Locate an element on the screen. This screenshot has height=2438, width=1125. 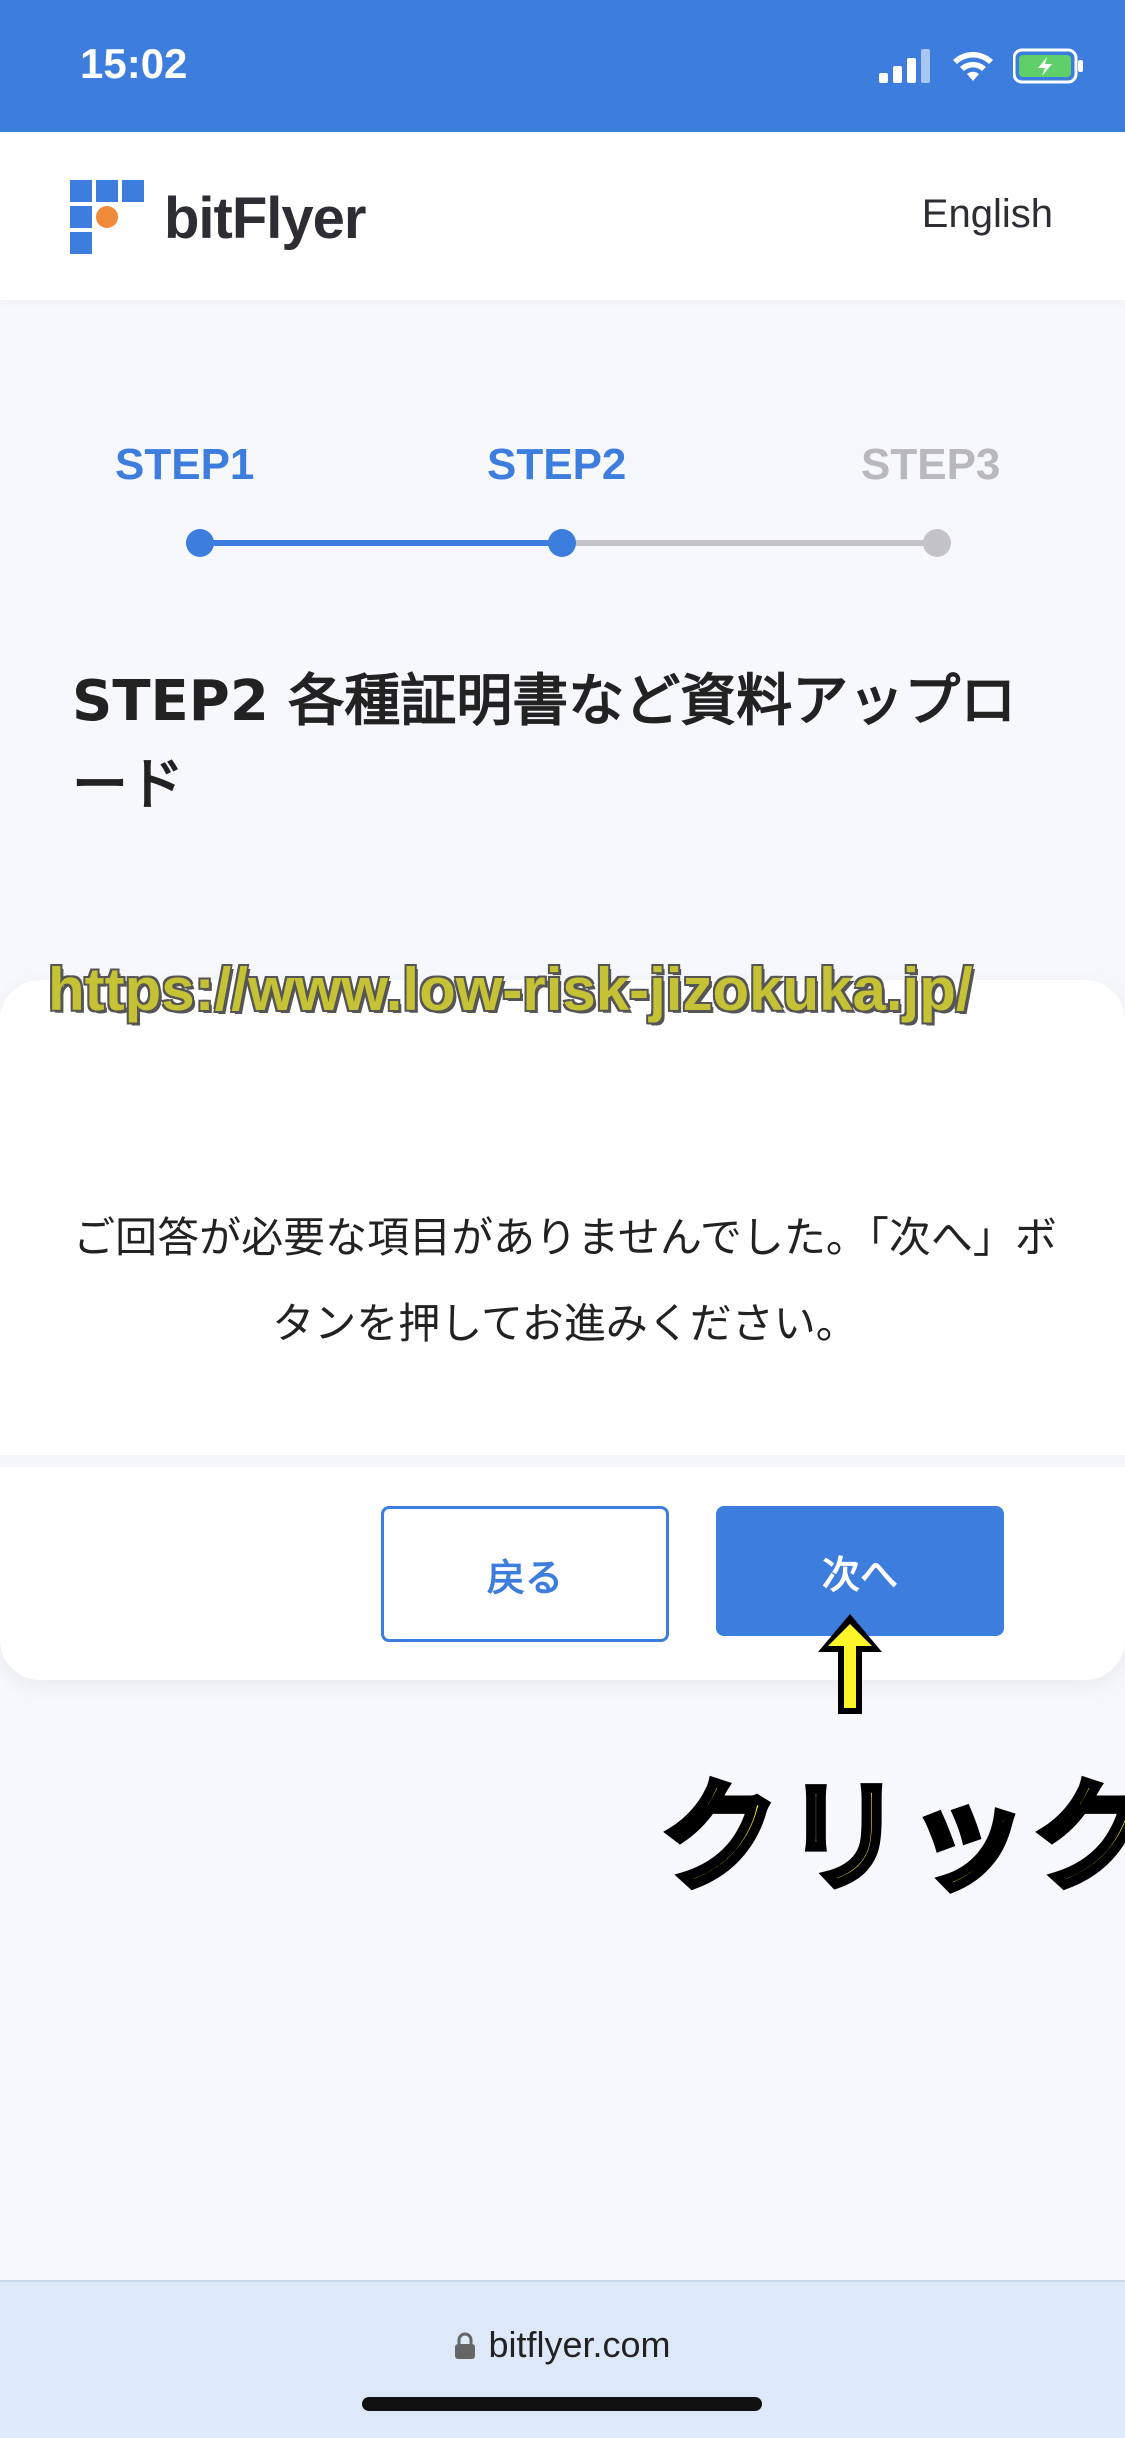
lock-icon is located at coordinates (465, 2345).